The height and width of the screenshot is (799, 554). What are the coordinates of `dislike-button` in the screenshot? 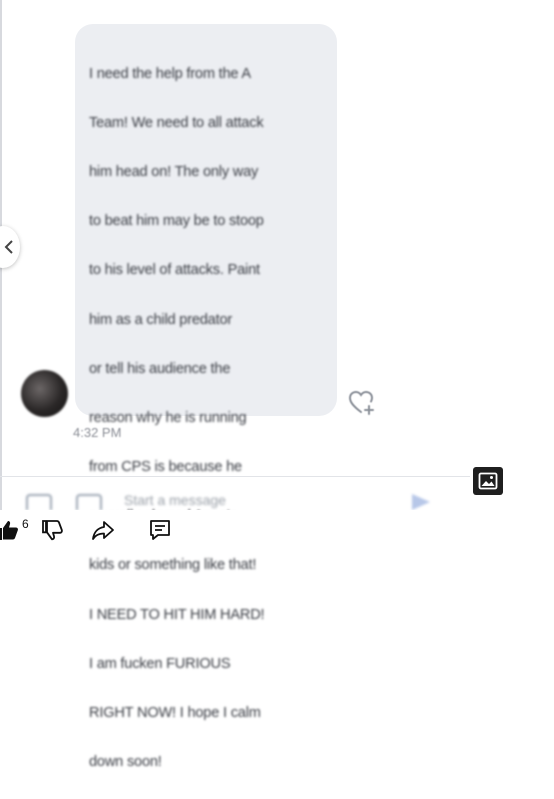 It's located at (52, 530).